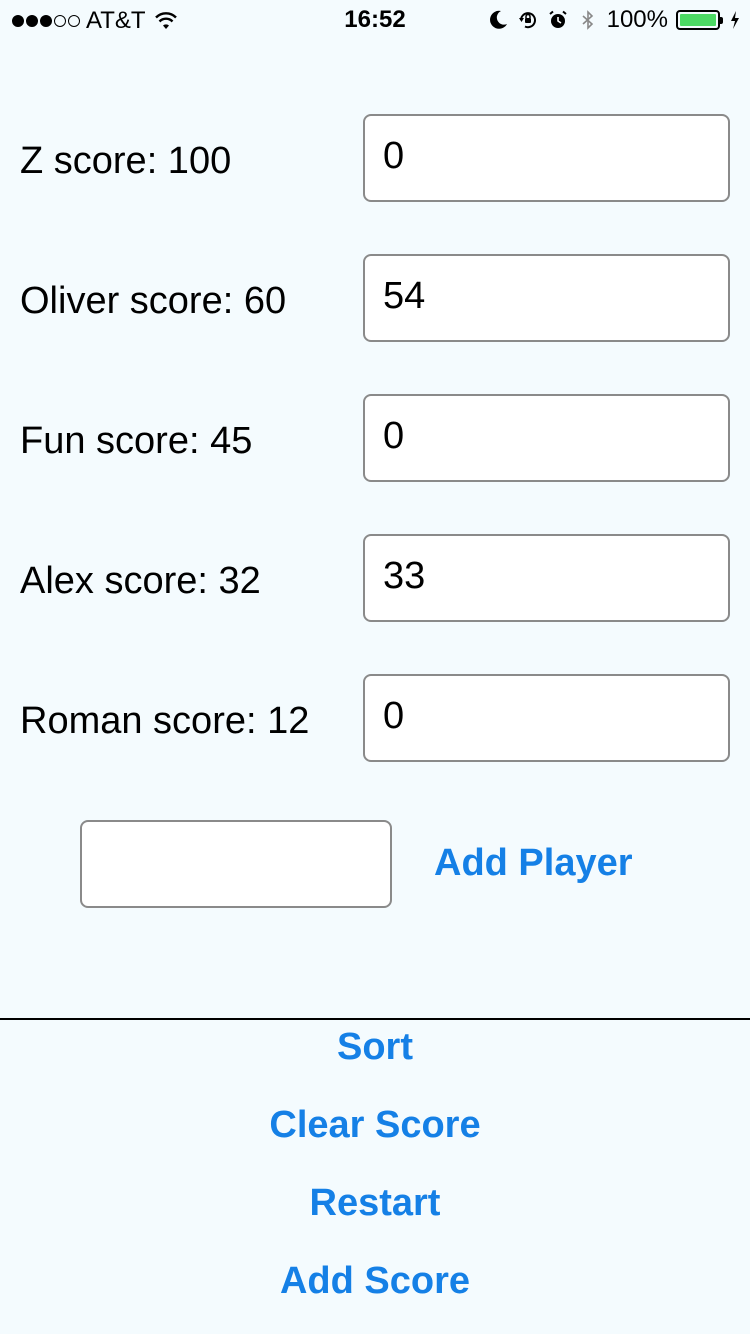 This screenshot has width=750, height=1334. I want to click on add-score-button-container: Add Score, so click(375, 1281).